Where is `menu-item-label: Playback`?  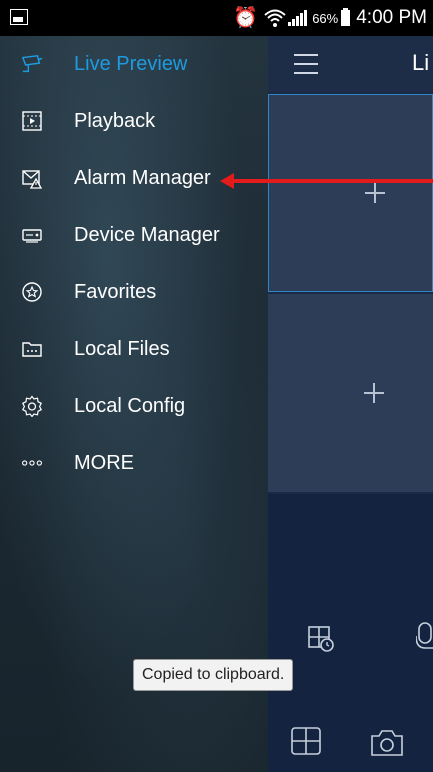
menu-item-label: Playback is located at coordinates (115, 120).